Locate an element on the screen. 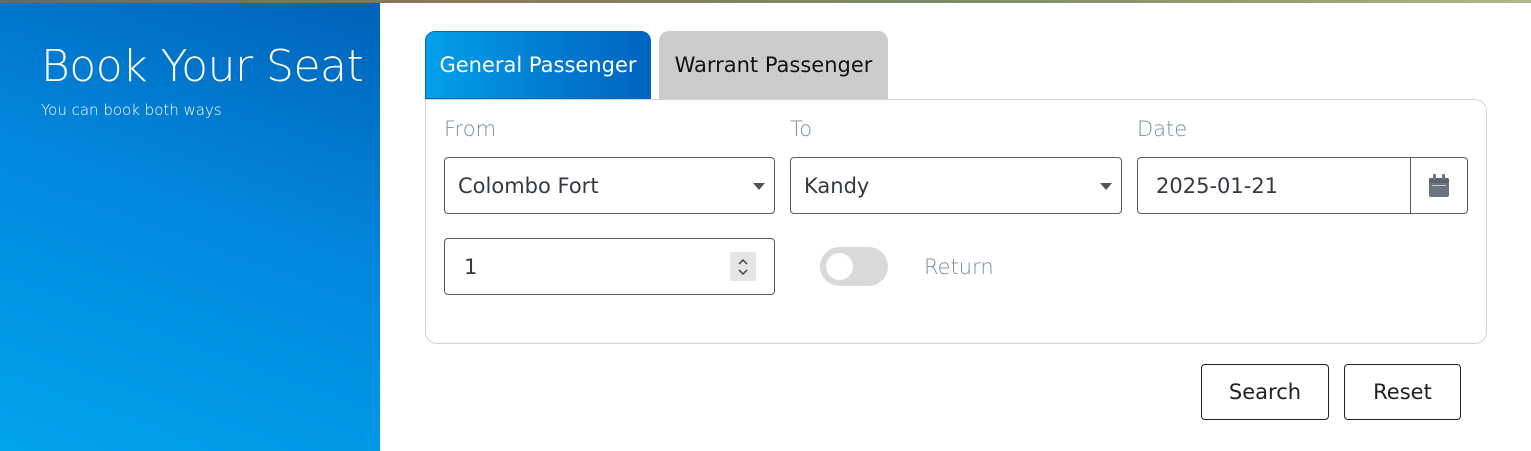  tab-general-passenger: General Passenger is located at coordinates (538, 65).